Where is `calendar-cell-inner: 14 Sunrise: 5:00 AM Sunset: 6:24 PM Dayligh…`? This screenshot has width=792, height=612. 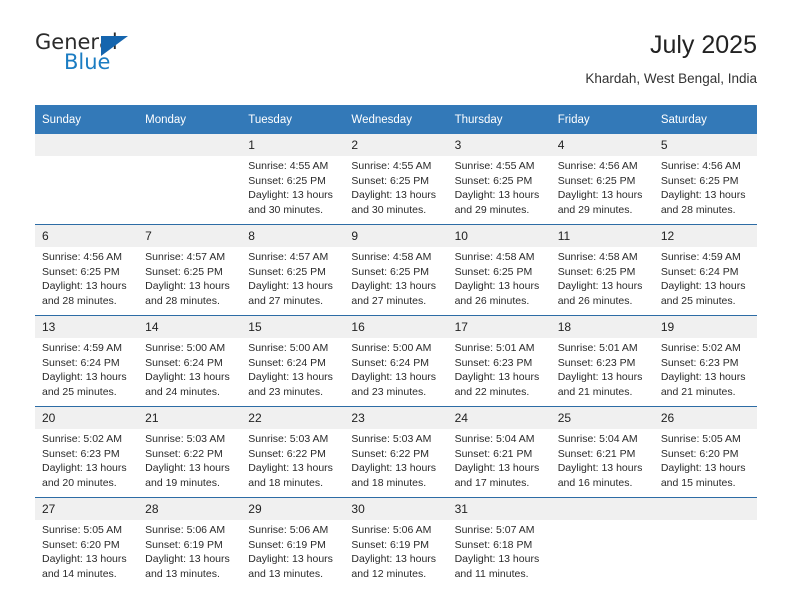 calendar-cell-inner: 14 Sunrise: 5:00 AM Sunset: 6:24 PM Dayligh… is located at coordinates (190, 361).